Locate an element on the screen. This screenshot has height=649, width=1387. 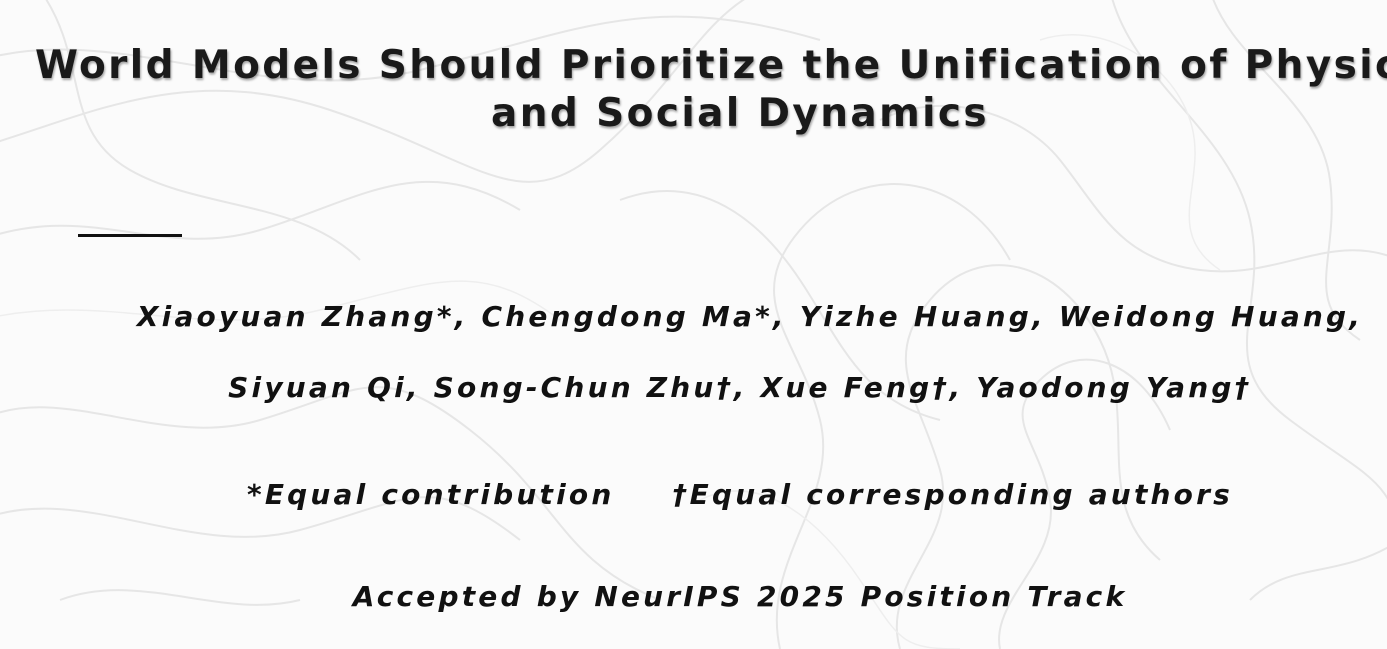
equal-contribution-note: *Equal contribution is located at coordinates (431, 494).